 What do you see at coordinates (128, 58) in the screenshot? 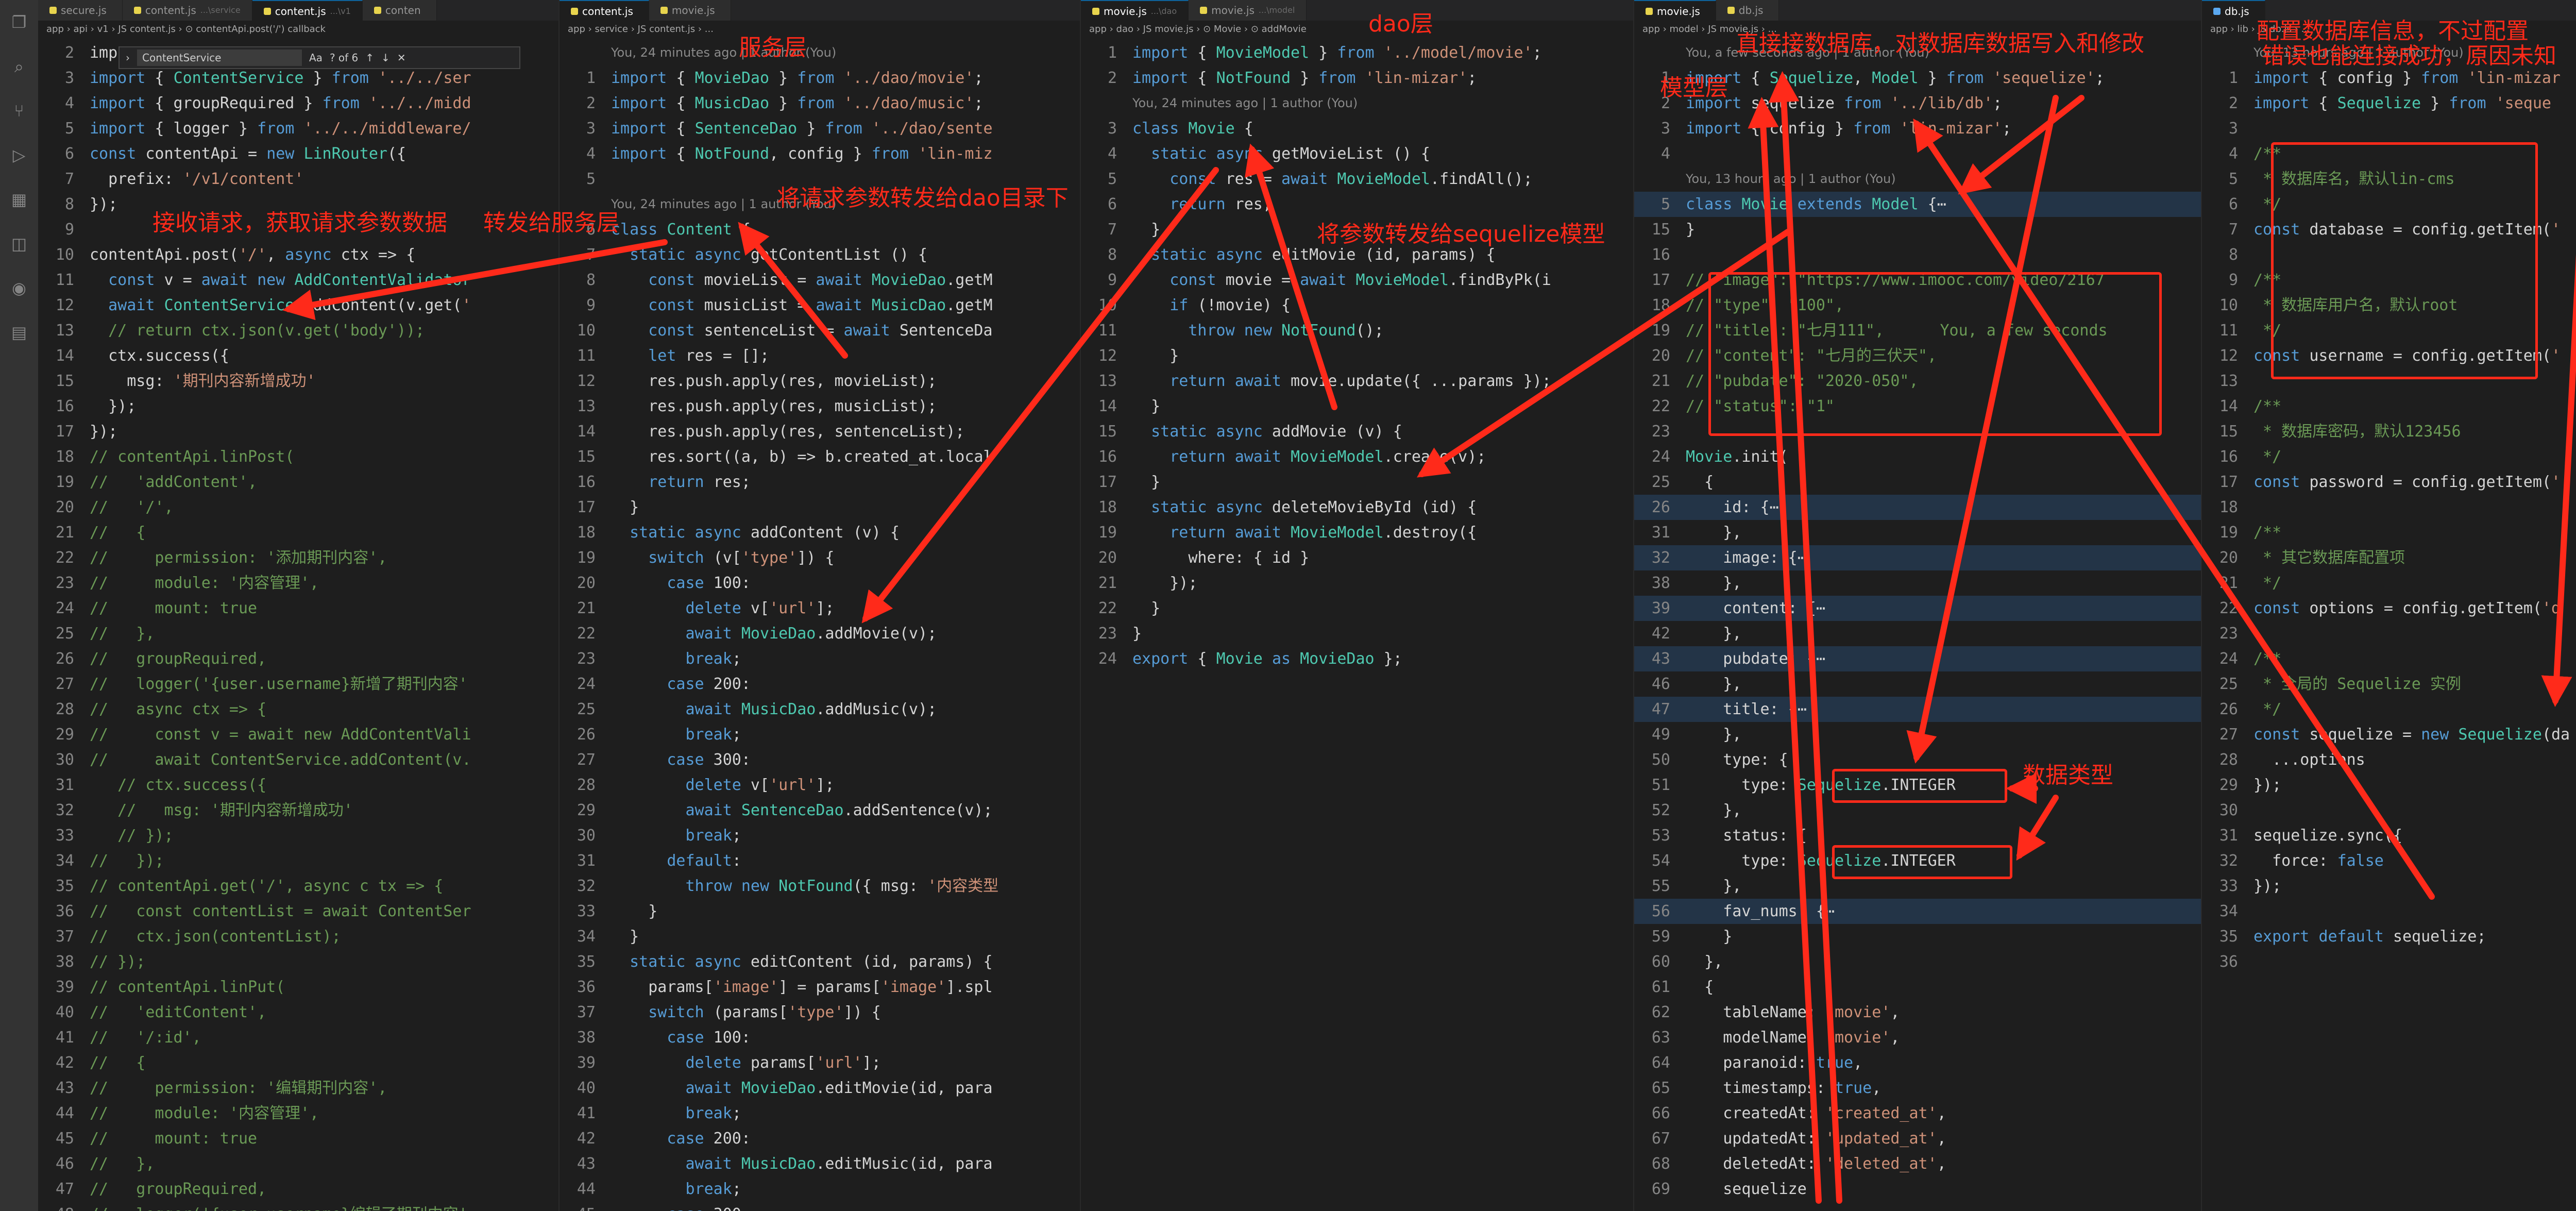
I see `find-expand-icon: ›` at bounding box center [128, 58].